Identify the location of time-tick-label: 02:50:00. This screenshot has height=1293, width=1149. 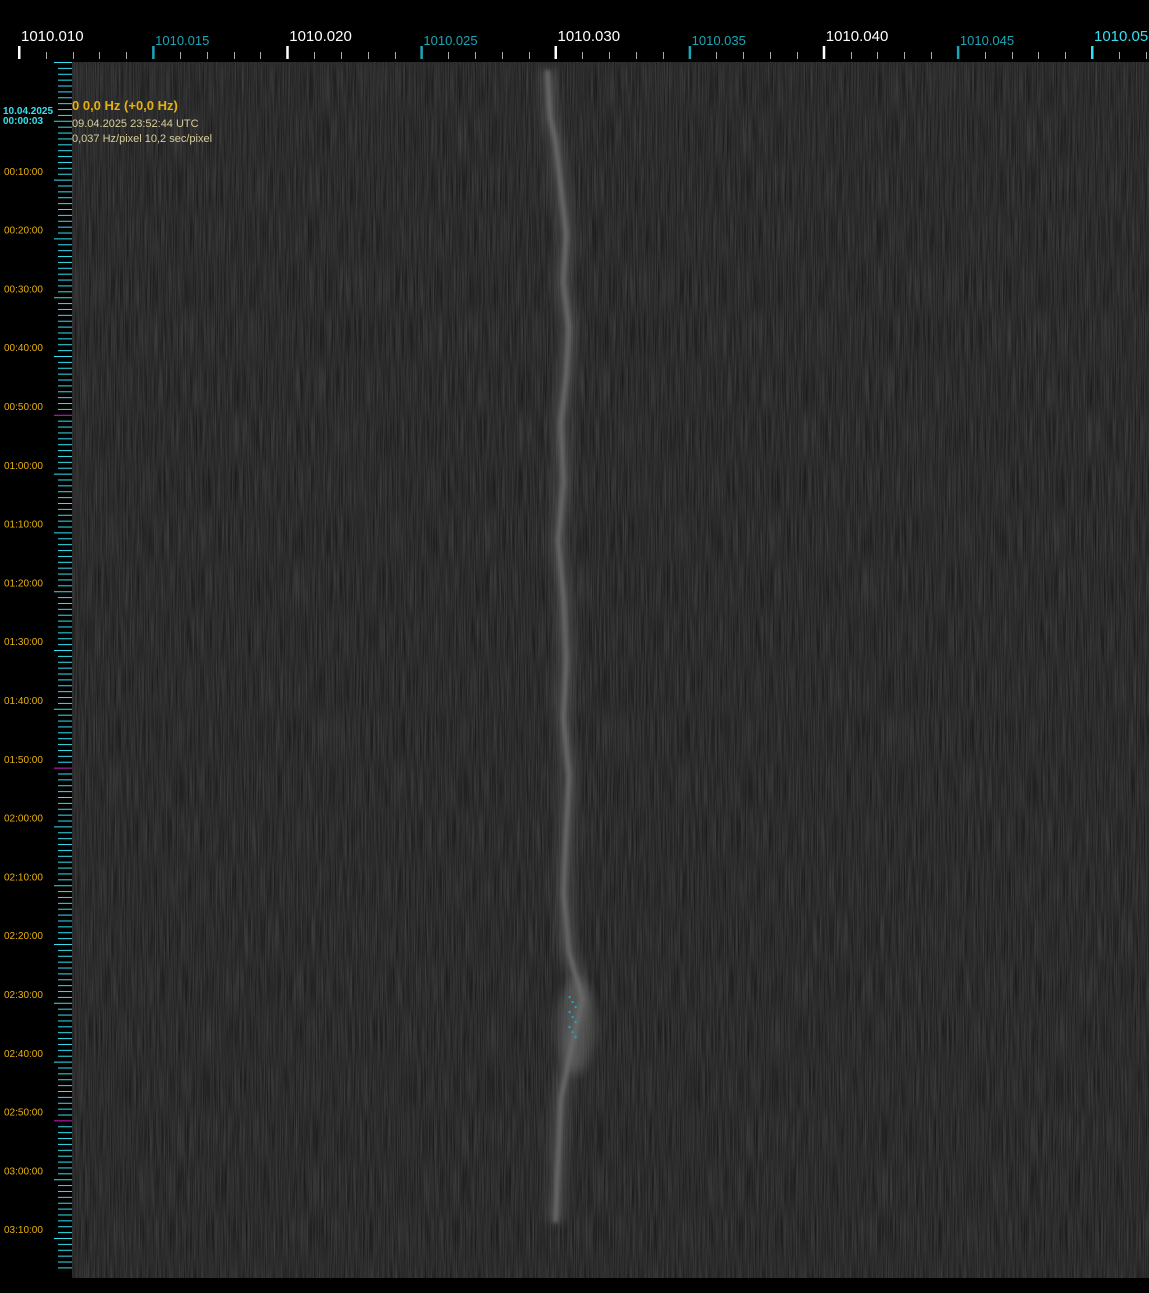
(23, 1113).